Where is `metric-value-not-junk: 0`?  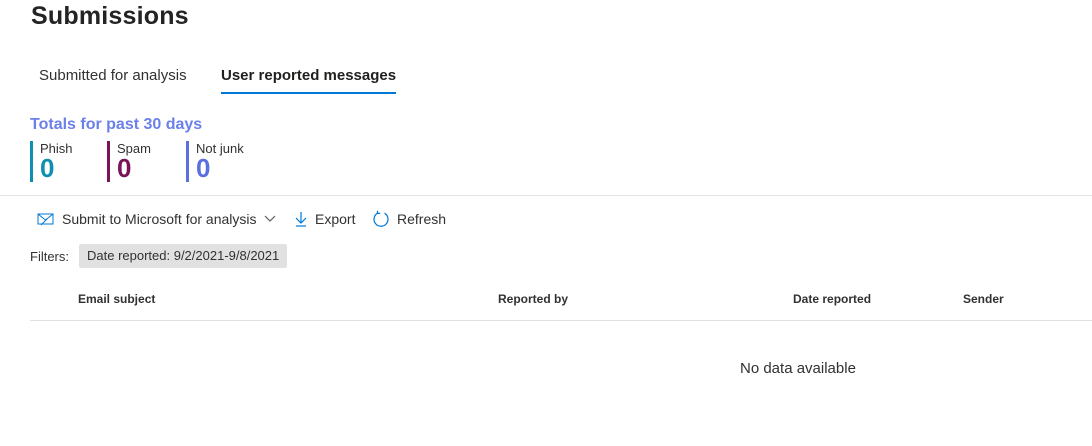
metric-value-not-junk: 0 is located at coordinates (203, 168).